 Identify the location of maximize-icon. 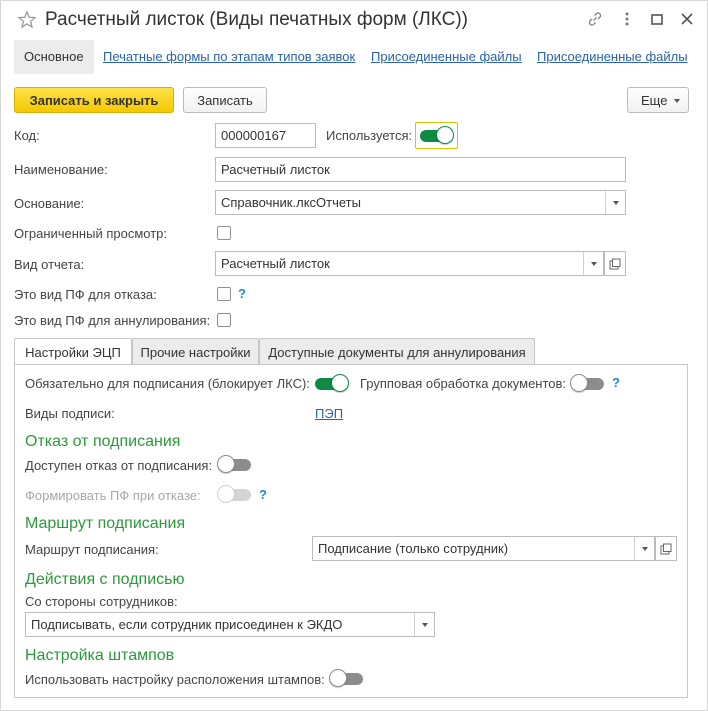
(657, 19).